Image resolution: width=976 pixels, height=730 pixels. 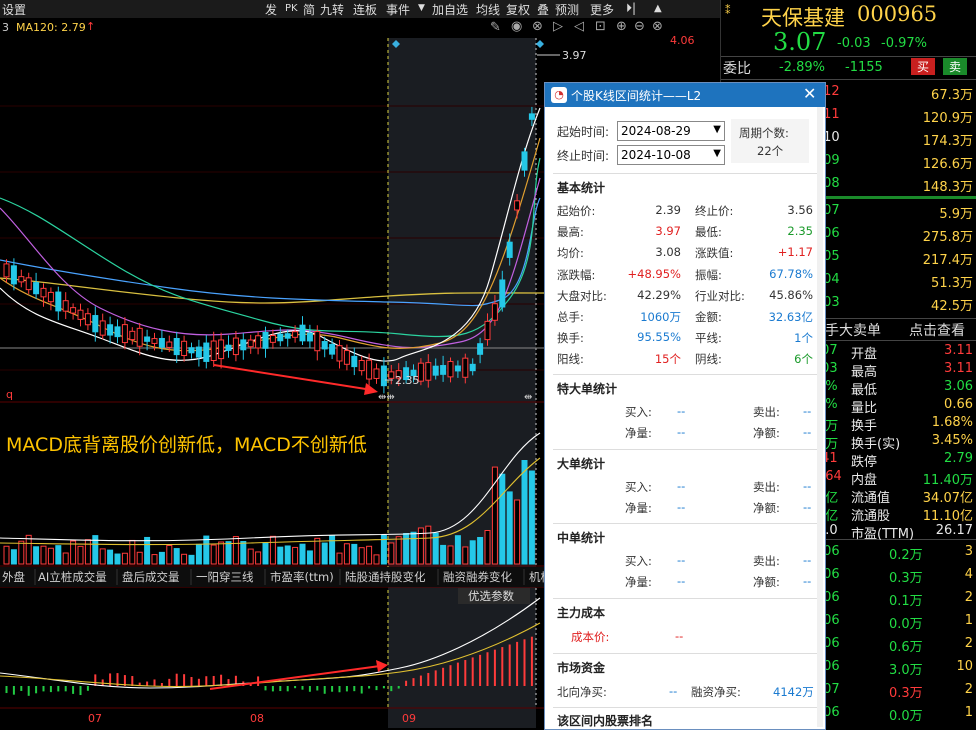 What do you see at coordinates (728, 10) in the screenshot?
I see `star-icon: ⁑` at bounding box center [728, 10].